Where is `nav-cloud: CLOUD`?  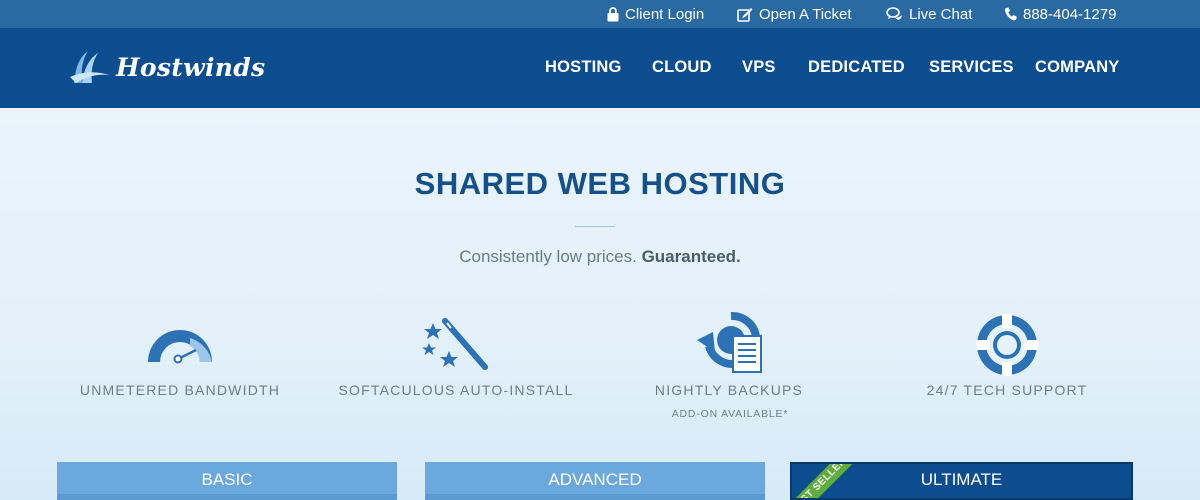 nav-cloud: CLOUD is located at coordinates (682, 67).